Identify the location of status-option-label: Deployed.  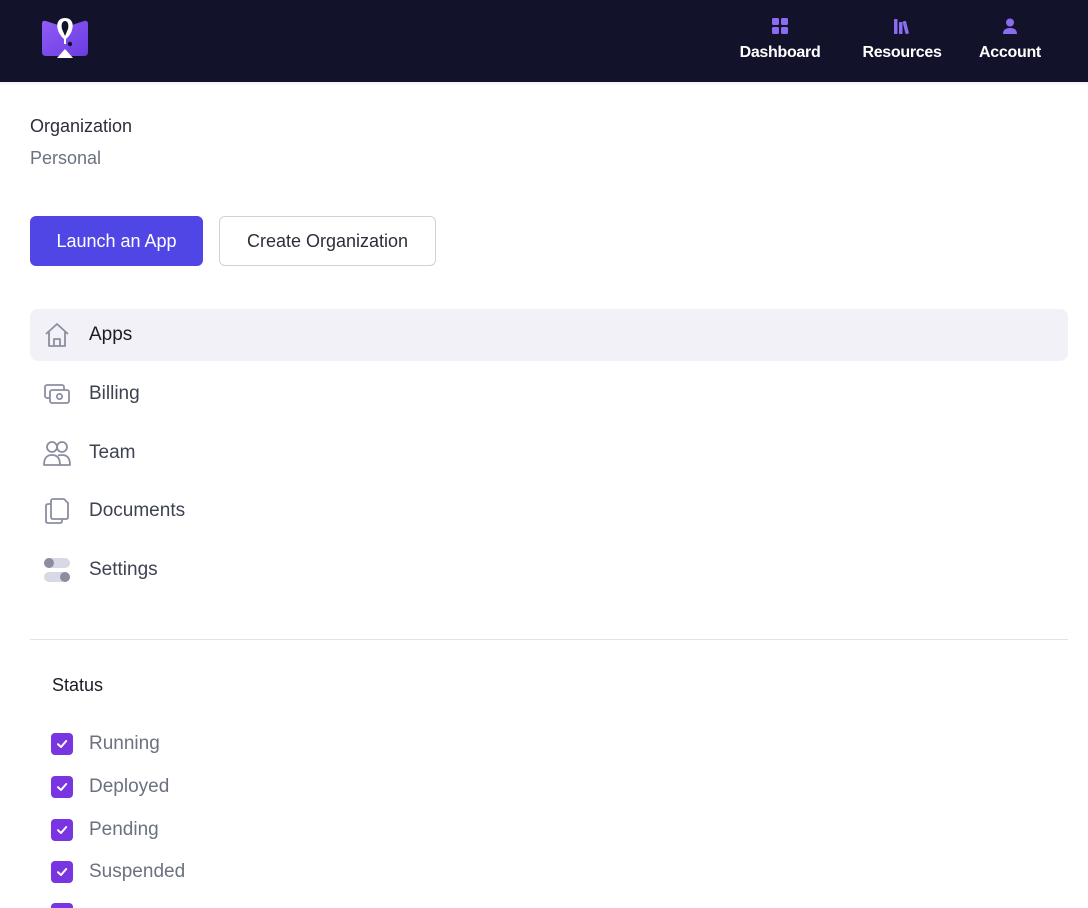
(129, 786).